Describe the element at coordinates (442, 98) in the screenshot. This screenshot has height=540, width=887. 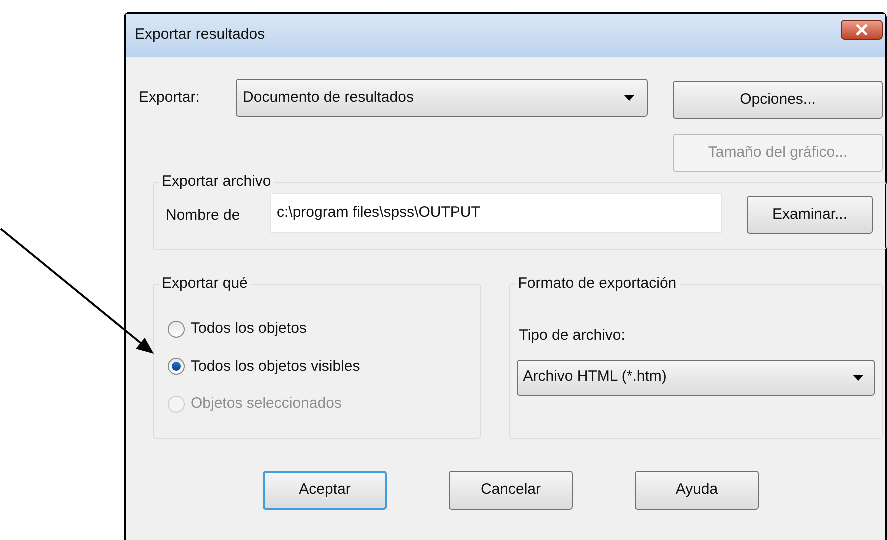
I see `export-dropdown: Documento de resultados` at that location.